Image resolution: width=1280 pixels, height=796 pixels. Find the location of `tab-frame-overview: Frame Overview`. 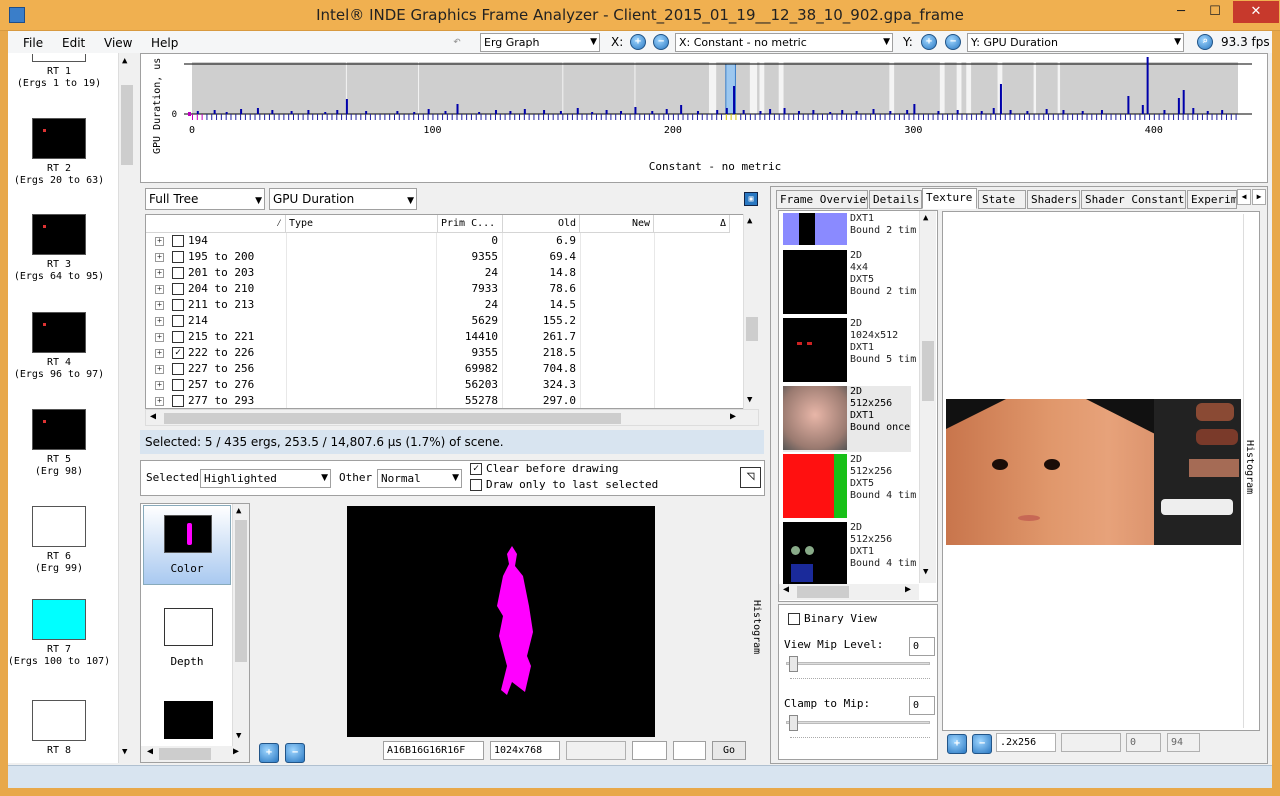

tab-frame-overview: Frame Overview is located at coordinates (822, 199).